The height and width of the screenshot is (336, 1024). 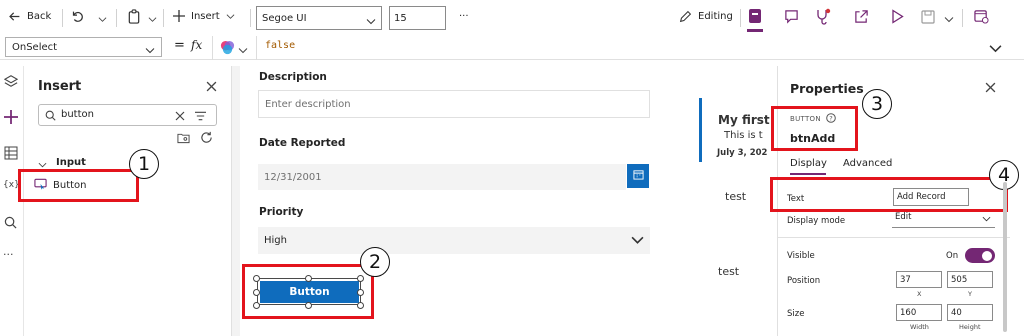 What do you see at coordinates (801, 256) in the screenshot?
I see `visible-label: Visible` at bounding box center [801, 256].